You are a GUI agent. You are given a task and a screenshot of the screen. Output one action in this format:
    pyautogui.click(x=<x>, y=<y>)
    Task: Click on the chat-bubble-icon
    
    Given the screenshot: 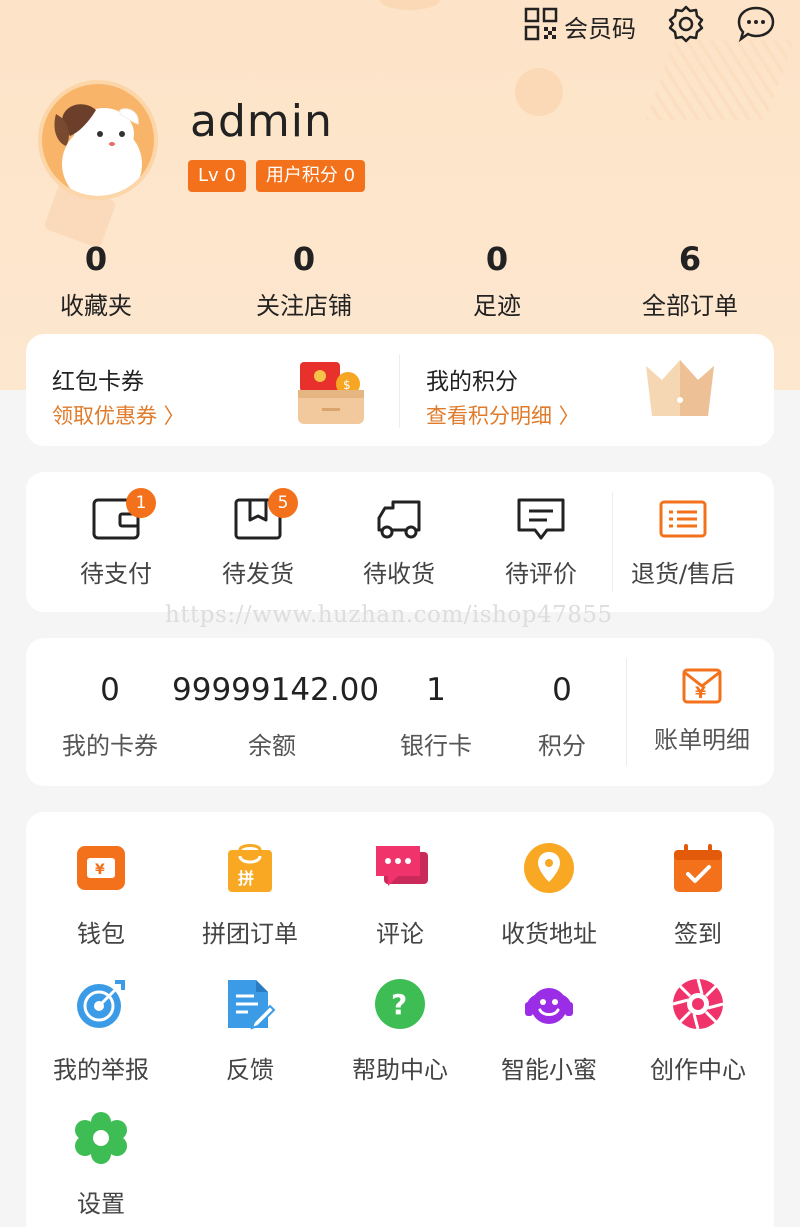 What is the action you would take?
    pyautogui.click(x=756, y=26)
    